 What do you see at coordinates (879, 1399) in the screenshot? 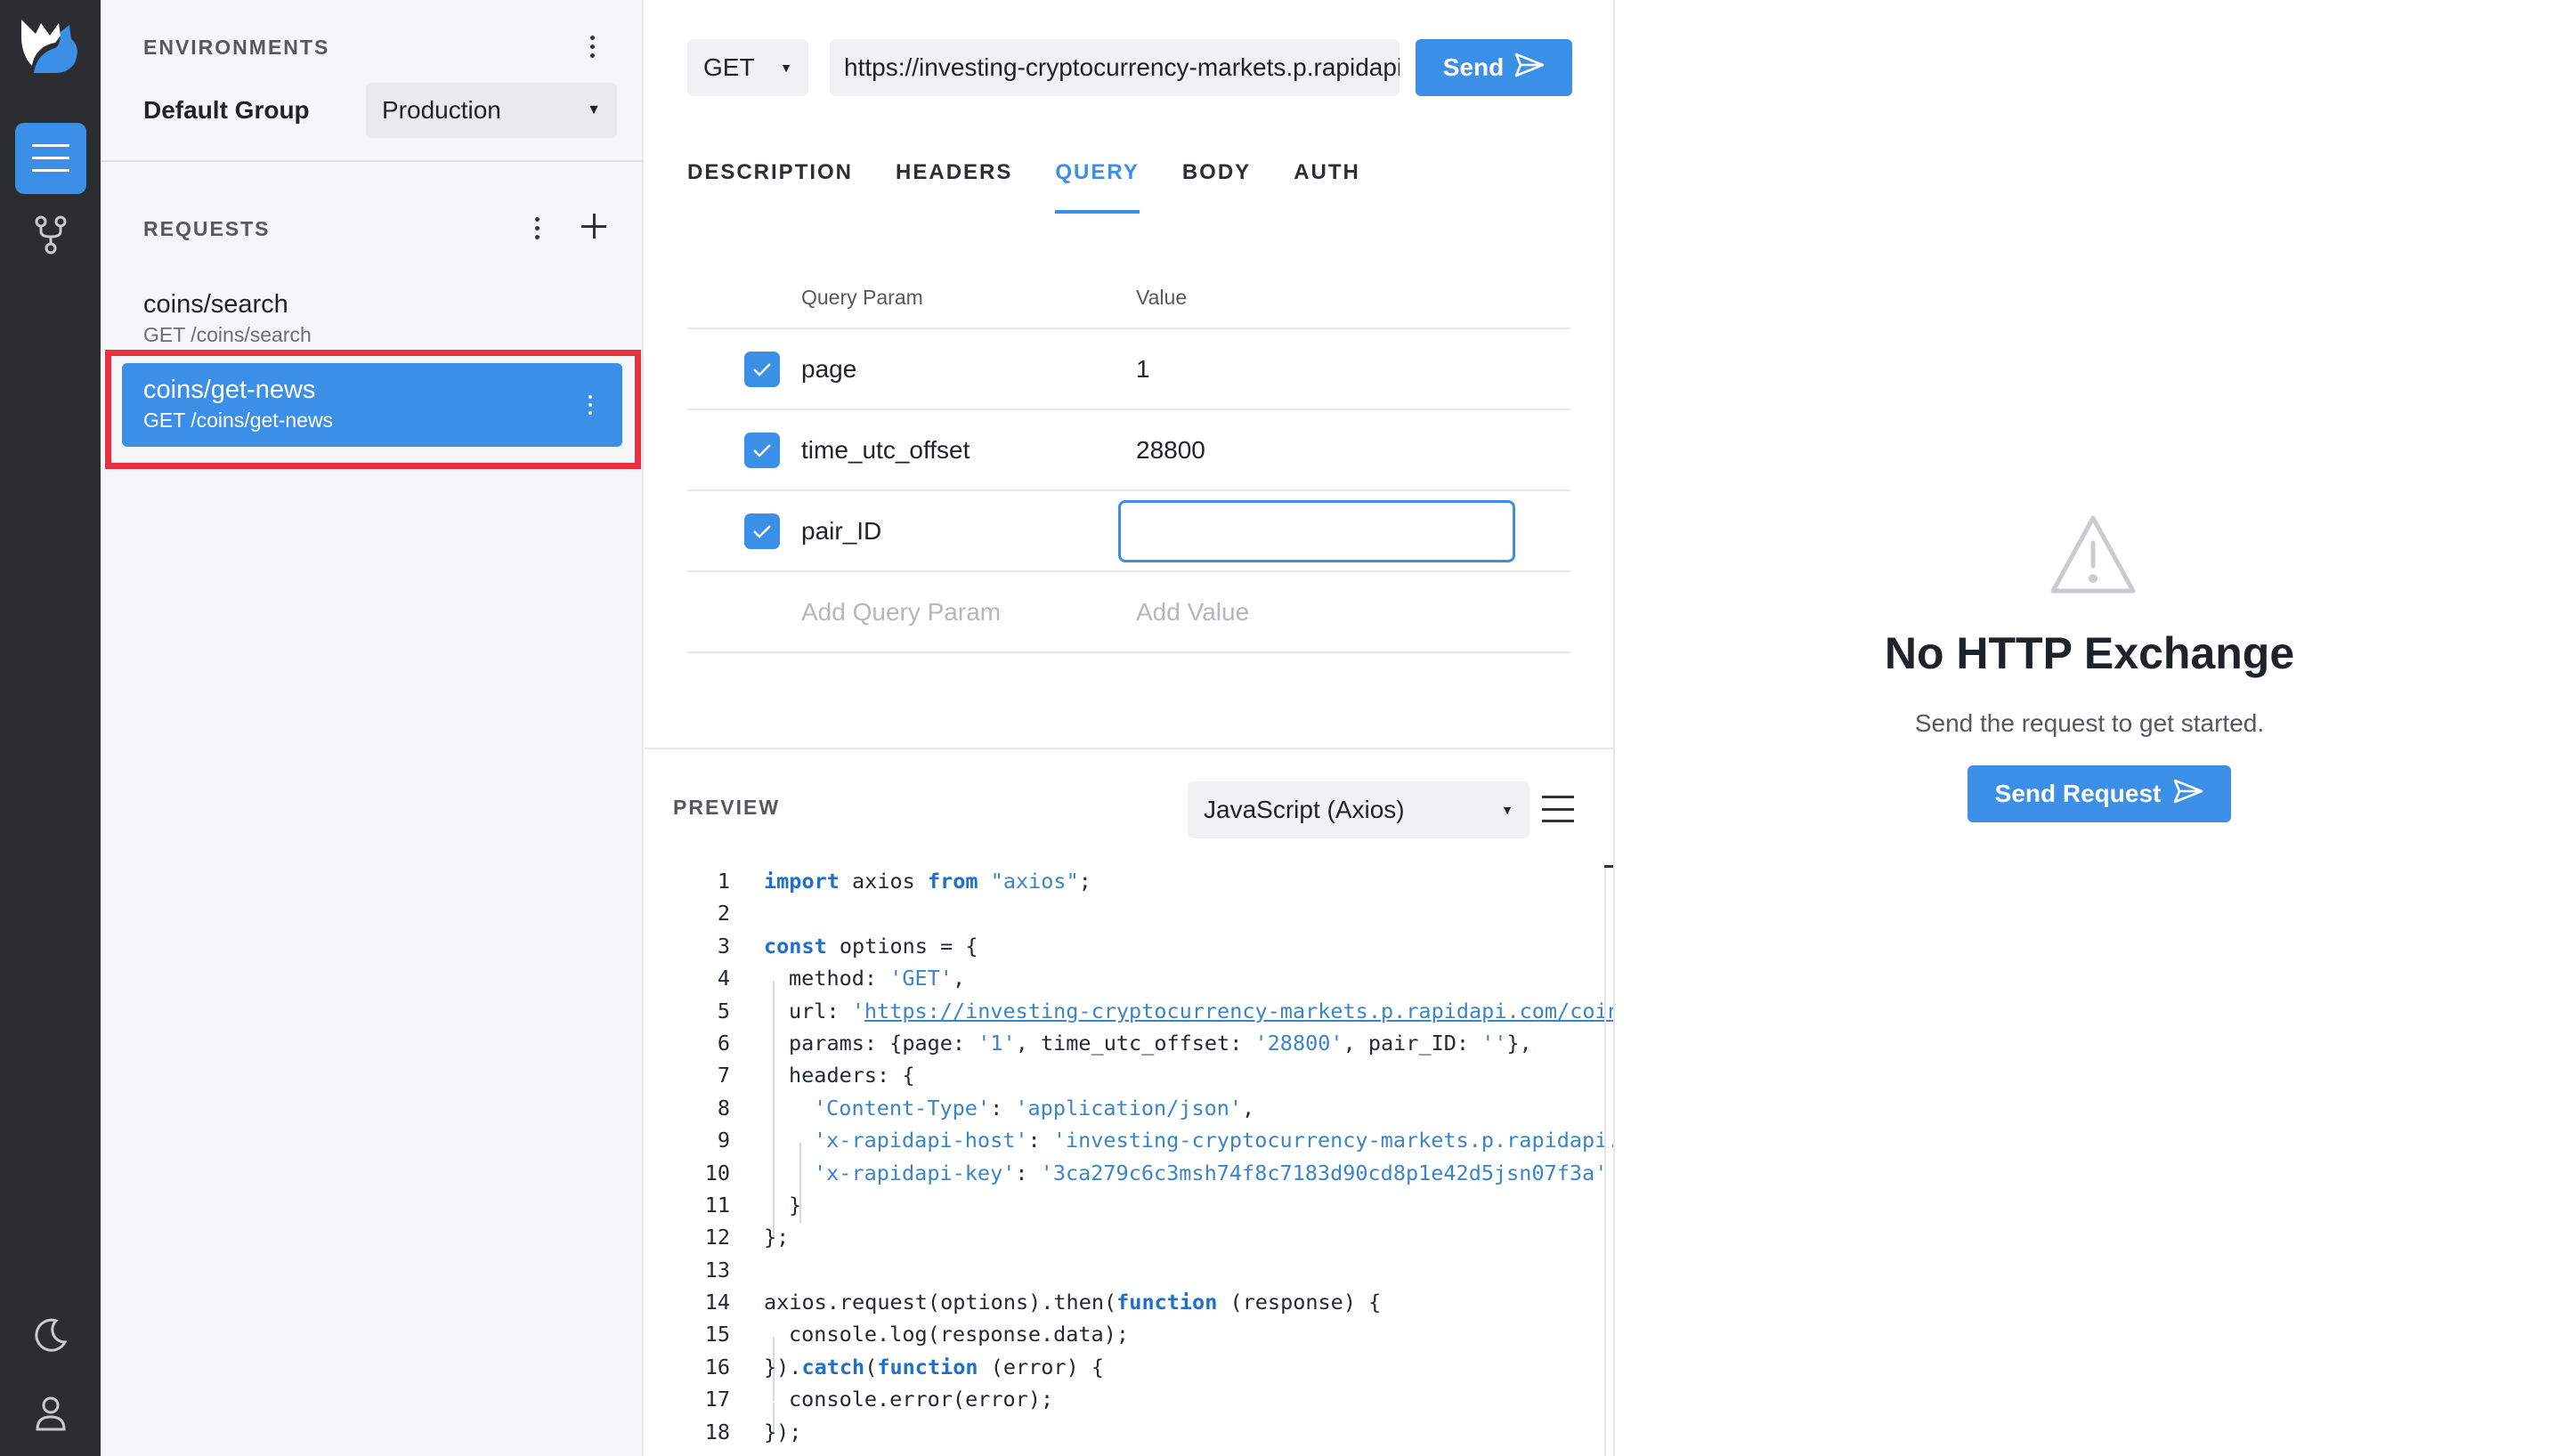
I see `code-line: 17 console.error(error);` at bounding box center [879, 1399].